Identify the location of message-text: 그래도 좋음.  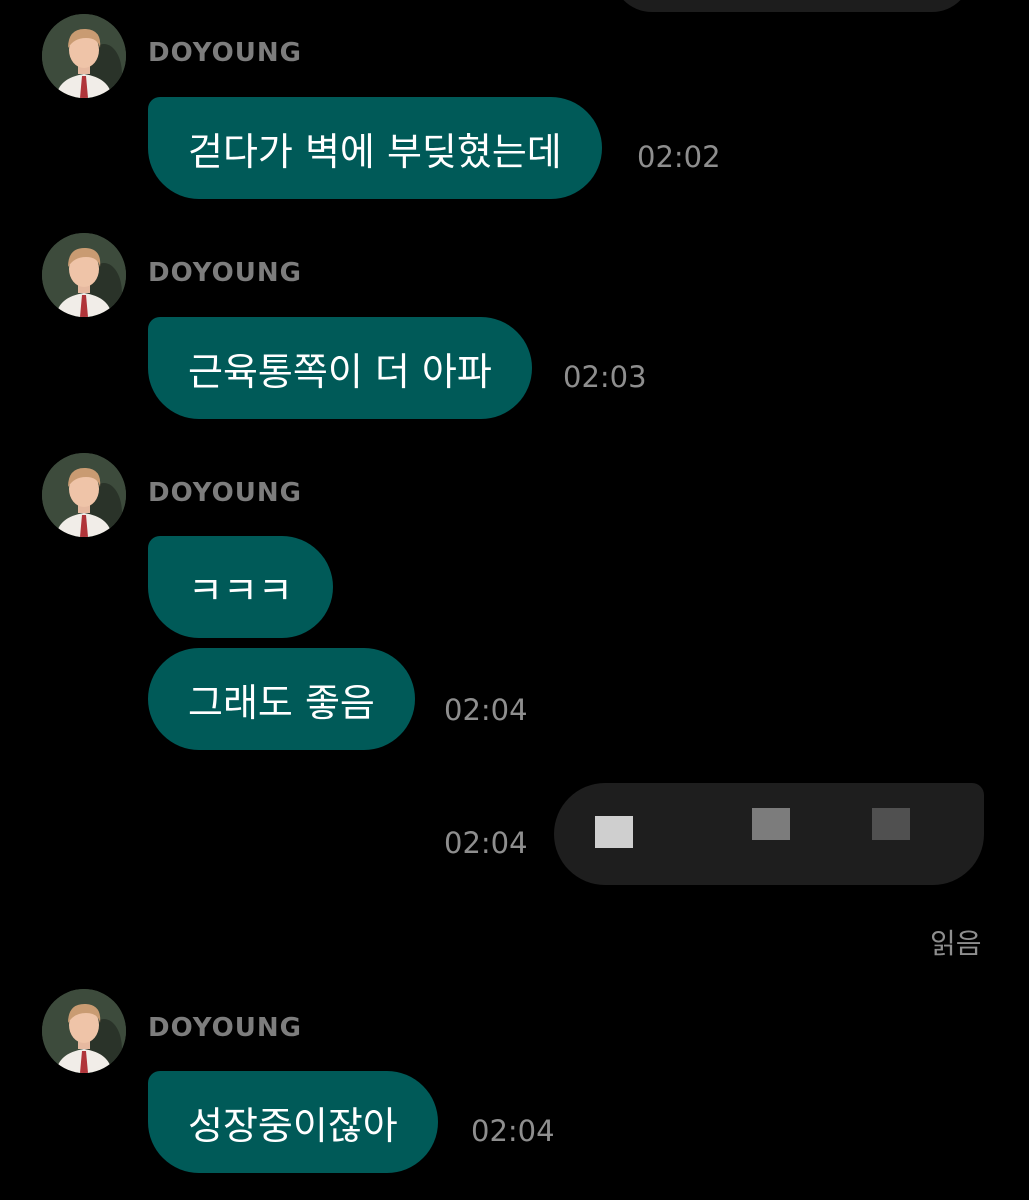
(281, 702).